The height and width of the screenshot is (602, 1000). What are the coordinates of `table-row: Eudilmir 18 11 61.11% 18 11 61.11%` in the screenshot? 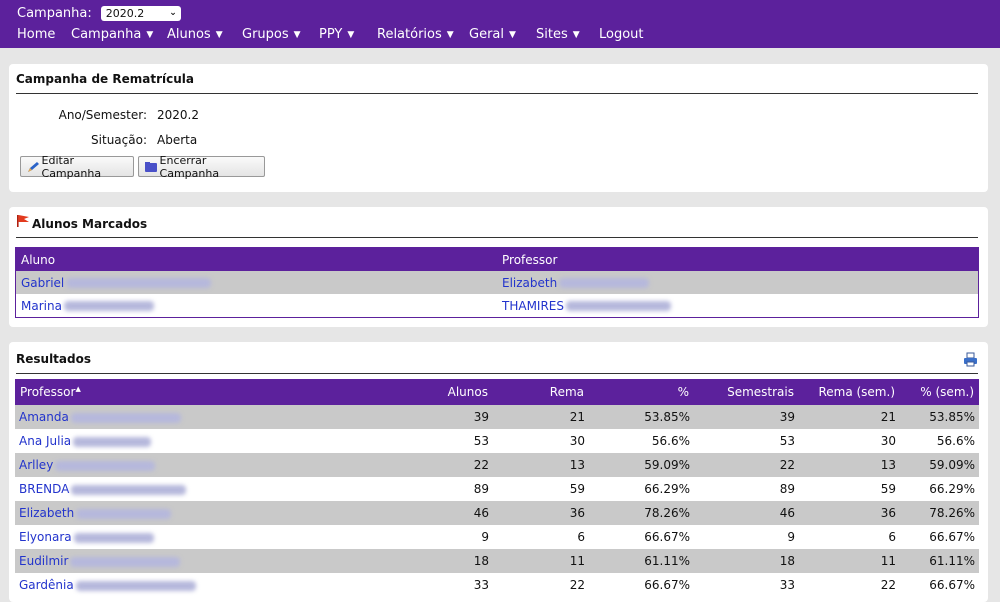 It's located at (497, 561).